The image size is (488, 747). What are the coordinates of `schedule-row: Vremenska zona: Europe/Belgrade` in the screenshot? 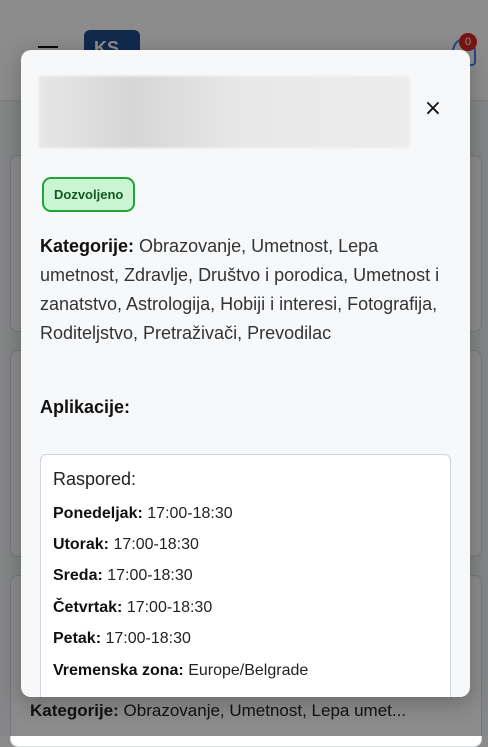 It's located at (180, 671).